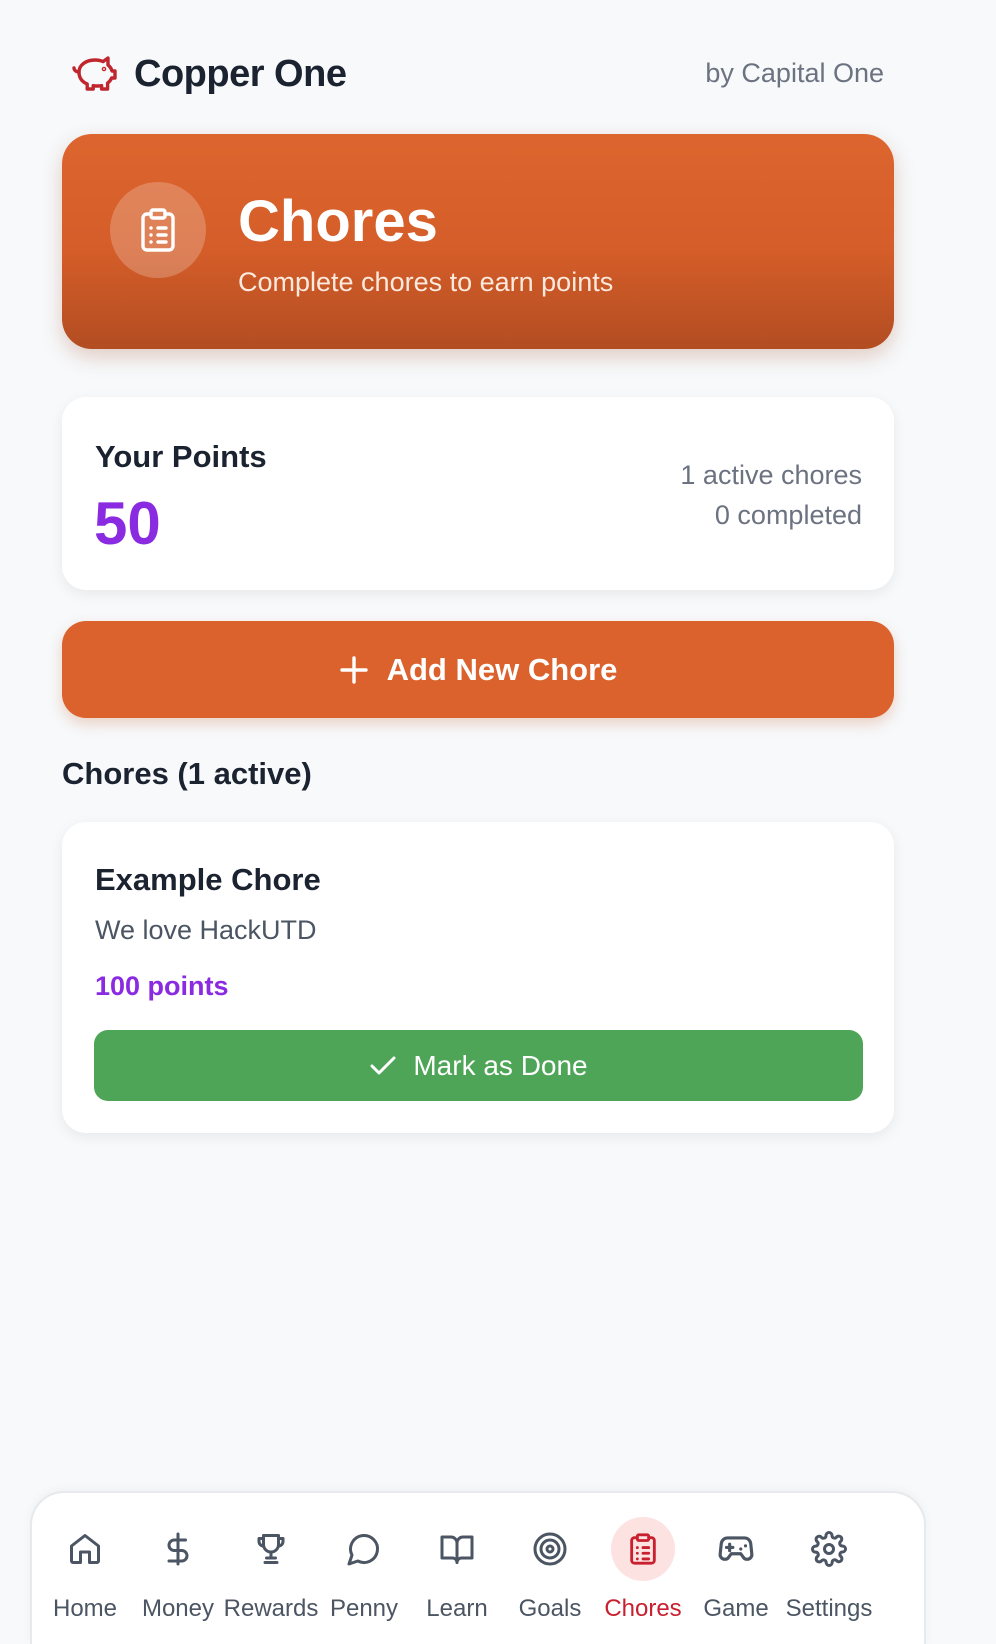 The width and height of the screenshot is (996, 1644). What do you see at coordinates (788, 515) in the screenshot?
I see `completed-chores-count: 0 completed` at bounding box center [788, 515].